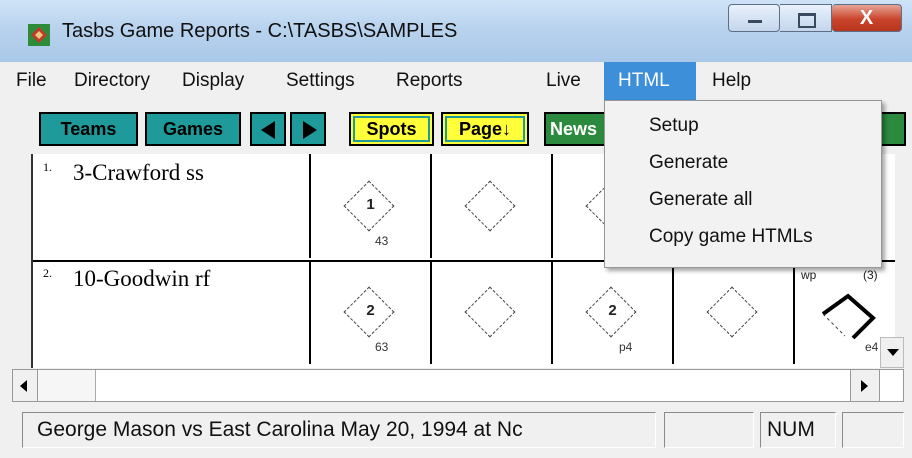 The height and width of the screenshot is (458, 912). I want to click on previous-button, so click(268, 129).